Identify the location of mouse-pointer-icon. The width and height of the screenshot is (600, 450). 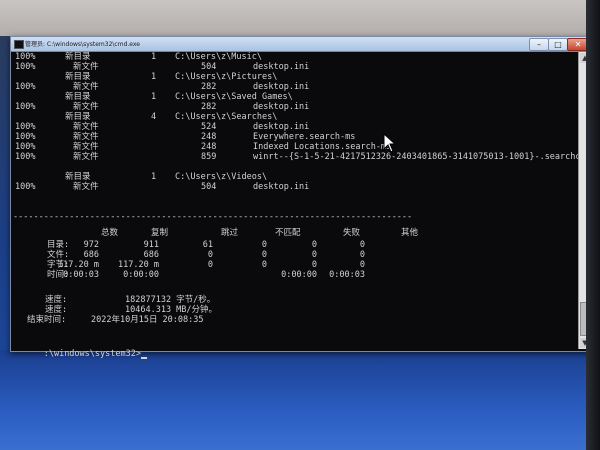
(390, 143).